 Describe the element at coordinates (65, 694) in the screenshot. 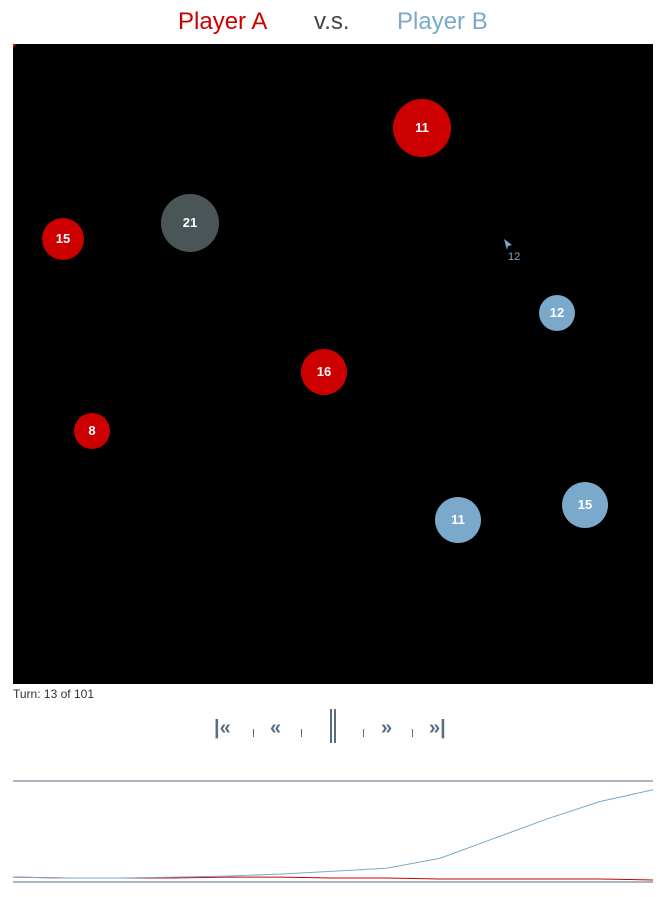

I see `turn-of-label: of` at that location.